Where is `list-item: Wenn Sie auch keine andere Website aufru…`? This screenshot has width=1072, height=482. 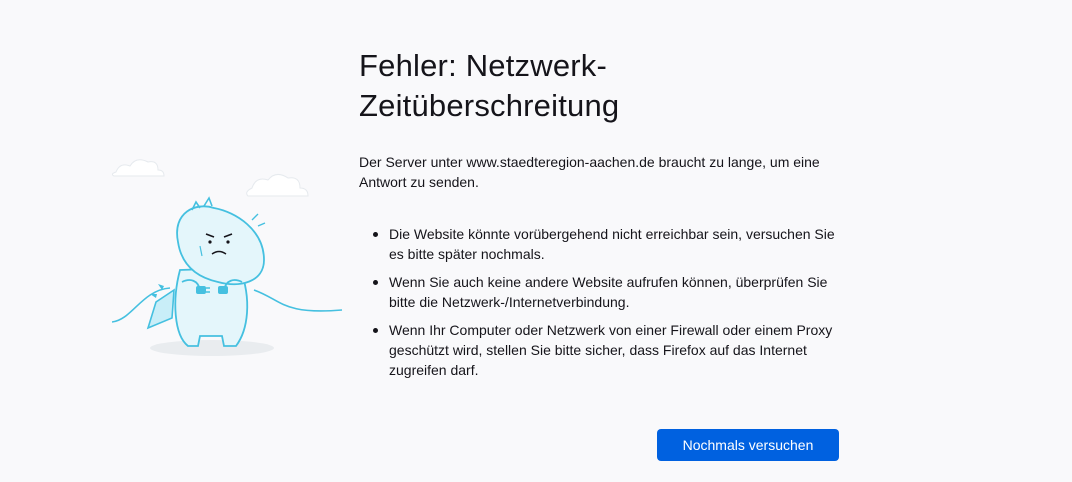 list-item: Wenn Sie auch keine andere Website aufru… is located at coordinates (605, 292).